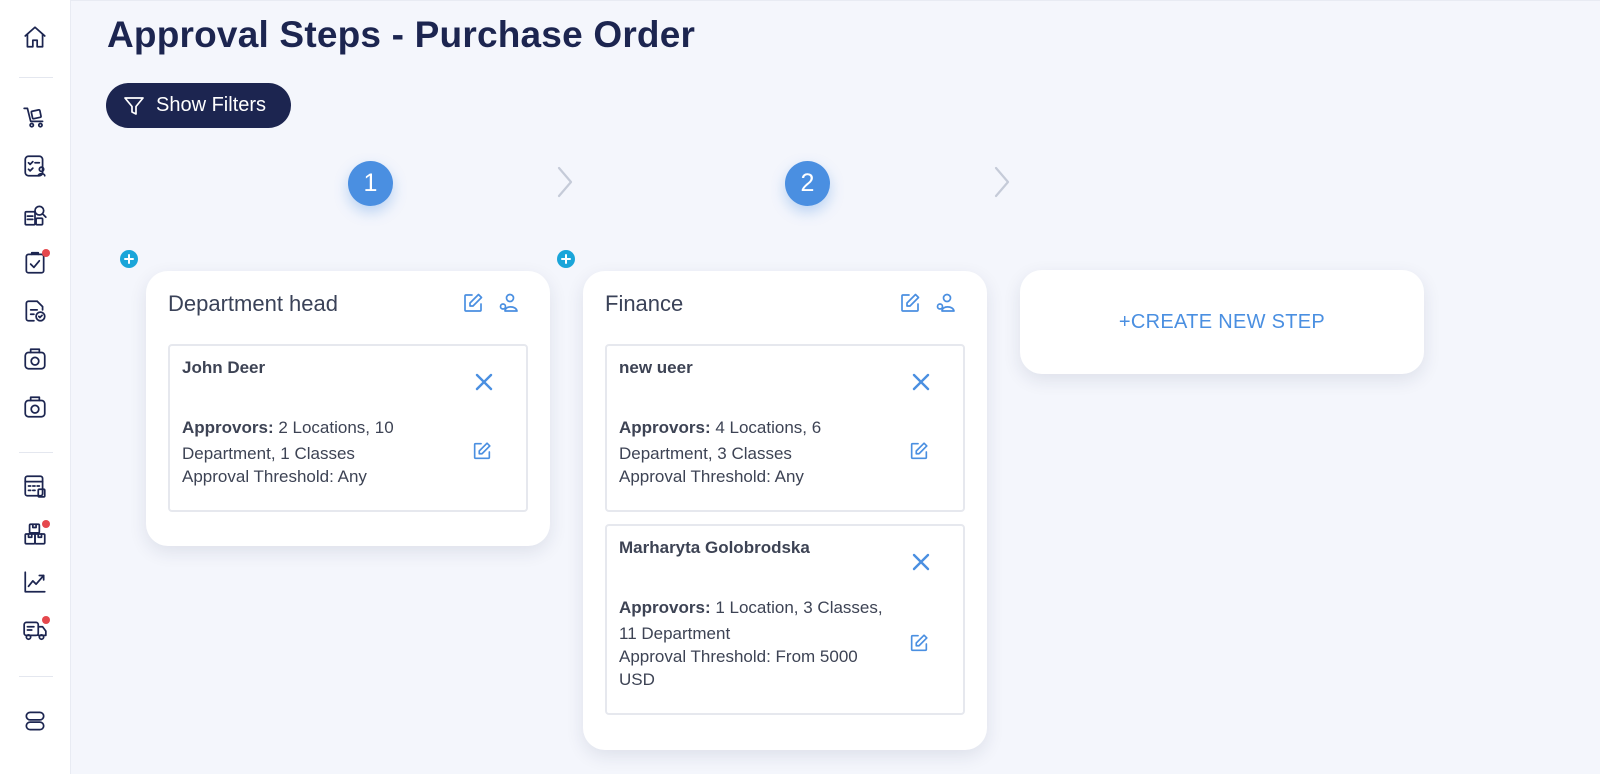 The height and width of the screenshot is (774, 1600). What do you see at coordinates (644, 303) in the screenshot?
I see `step-title: Finance` at bounding box center [644, 303].